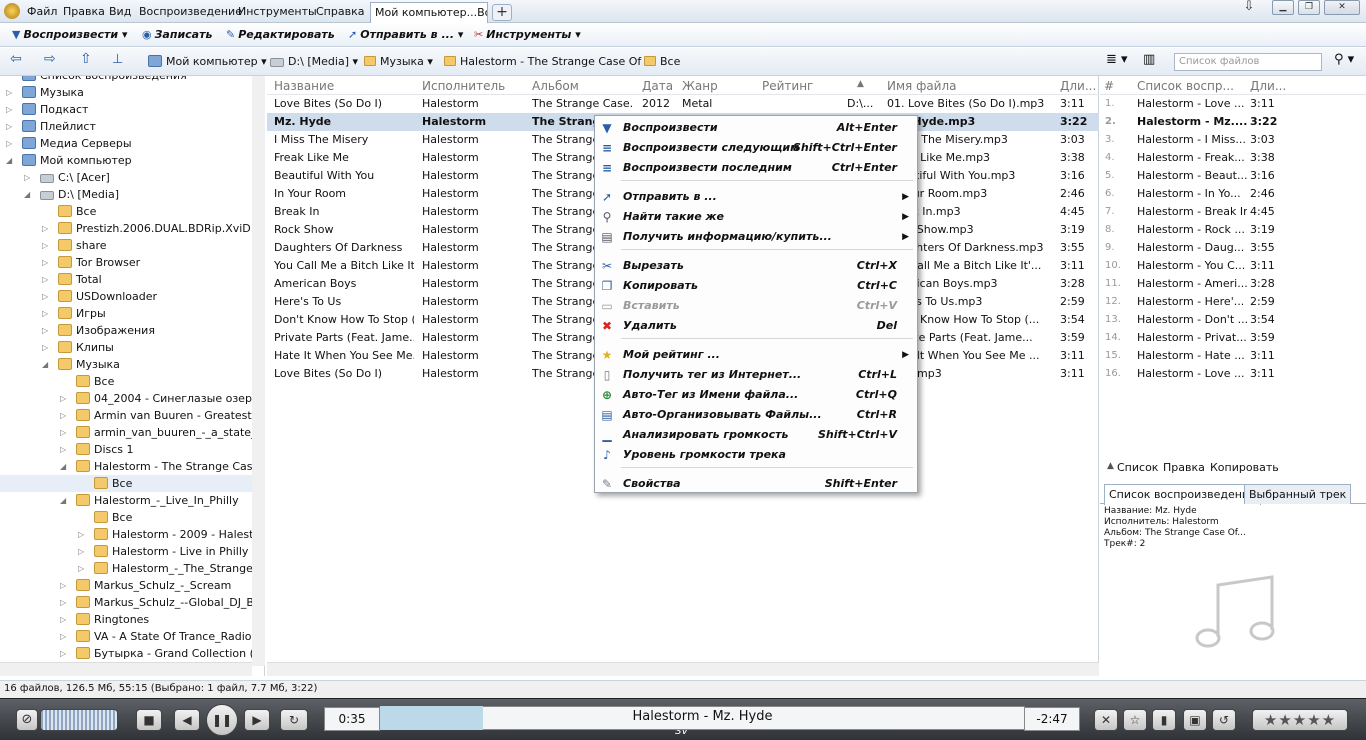  I want to click on tree-item: ▷ armin_van_buuren_-_a_state_of, so click(132, 432).